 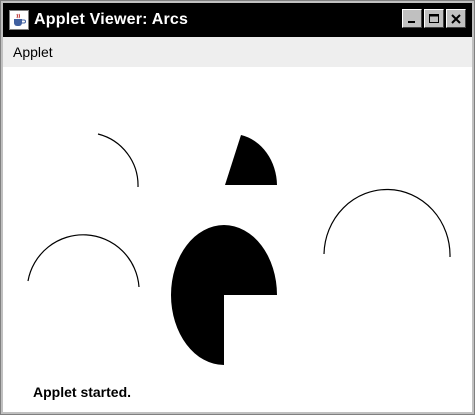 I want to click on java-cup-icon, so click(x=19, y=20).